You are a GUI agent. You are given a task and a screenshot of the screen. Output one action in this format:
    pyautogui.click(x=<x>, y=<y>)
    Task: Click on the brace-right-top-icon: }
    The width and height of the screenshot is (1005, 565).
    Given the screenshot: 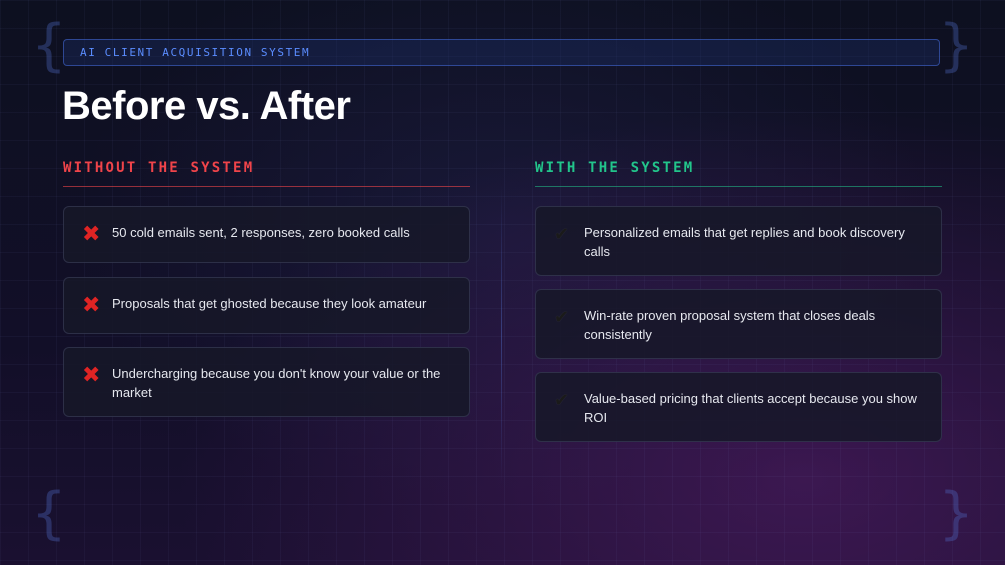 What is the action you would take?
    pyautogui.click(x=956, y=45)
    